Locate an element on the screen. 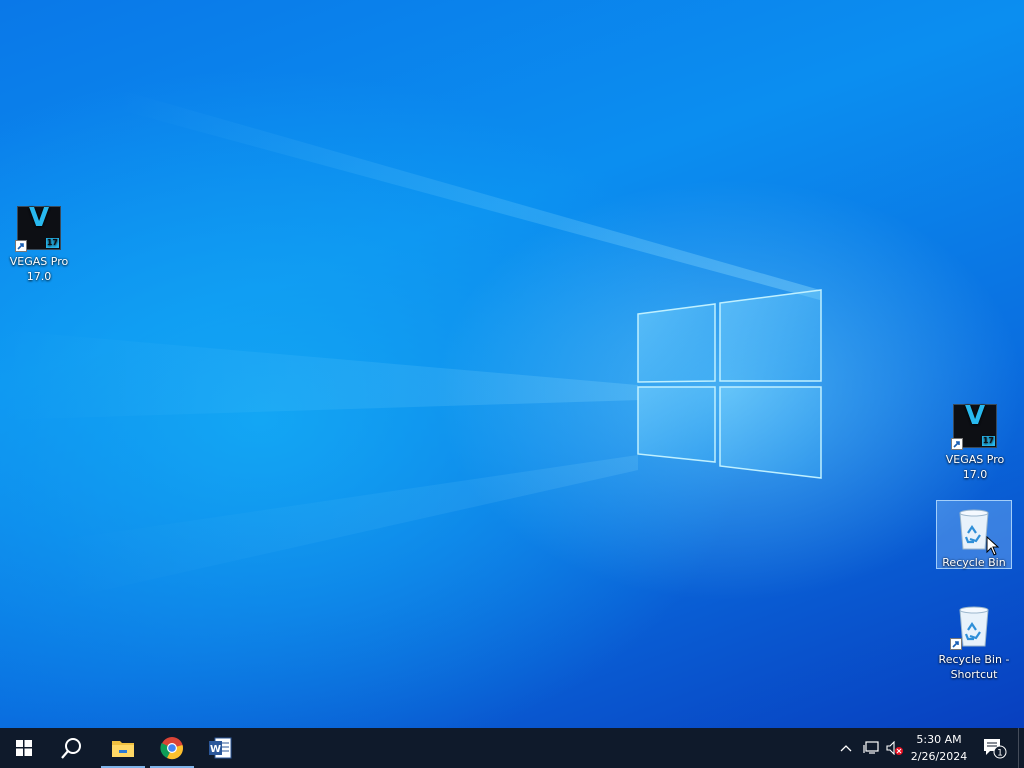  taskbar-chrome is located at coordinates (172, 748).